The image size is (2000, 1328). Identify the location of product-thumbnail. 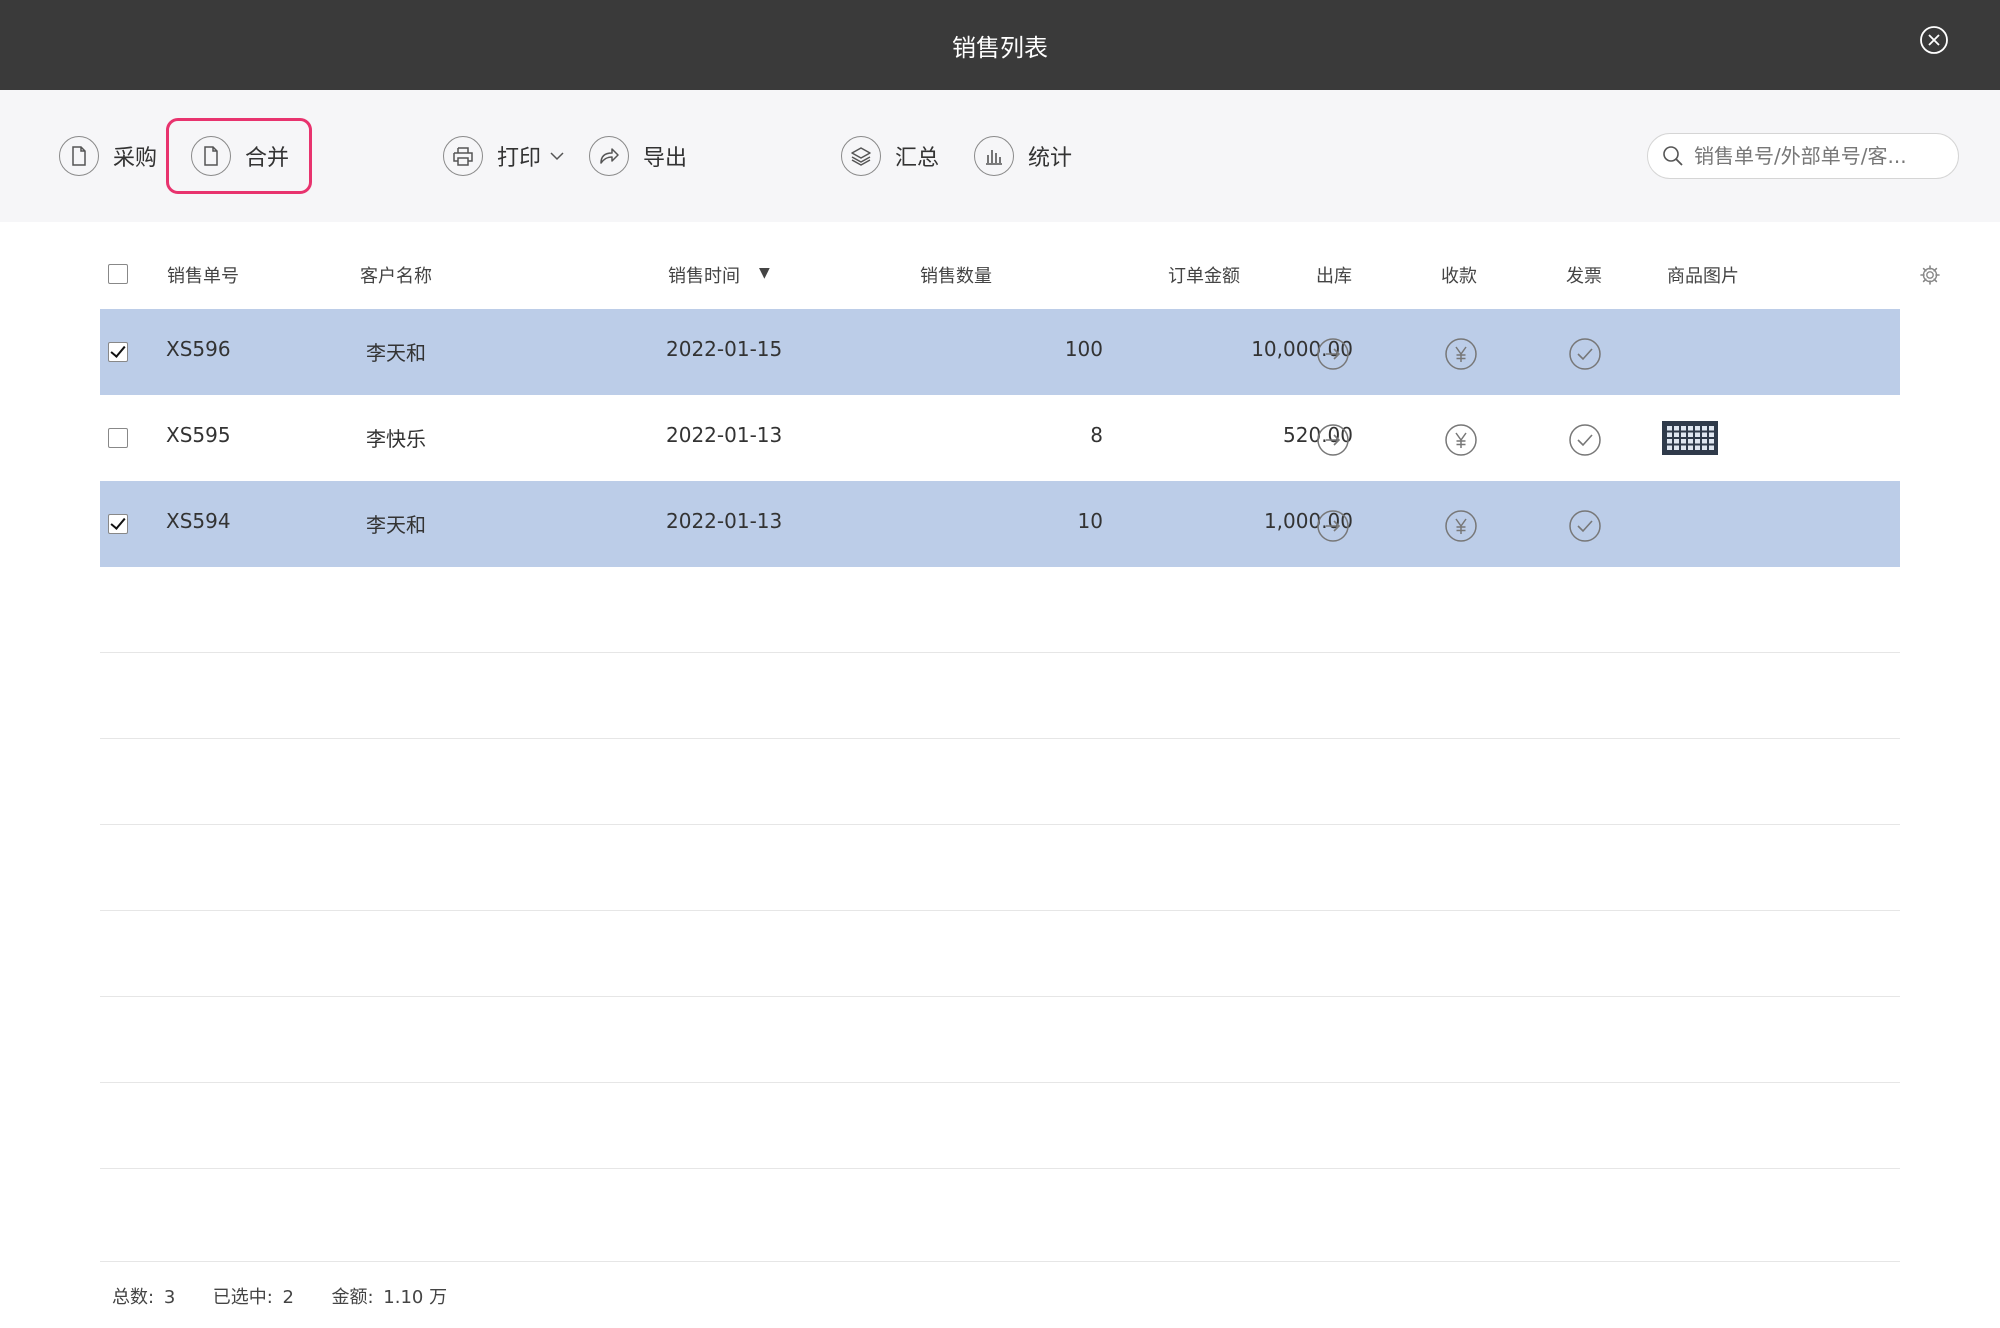
(1690, 438).